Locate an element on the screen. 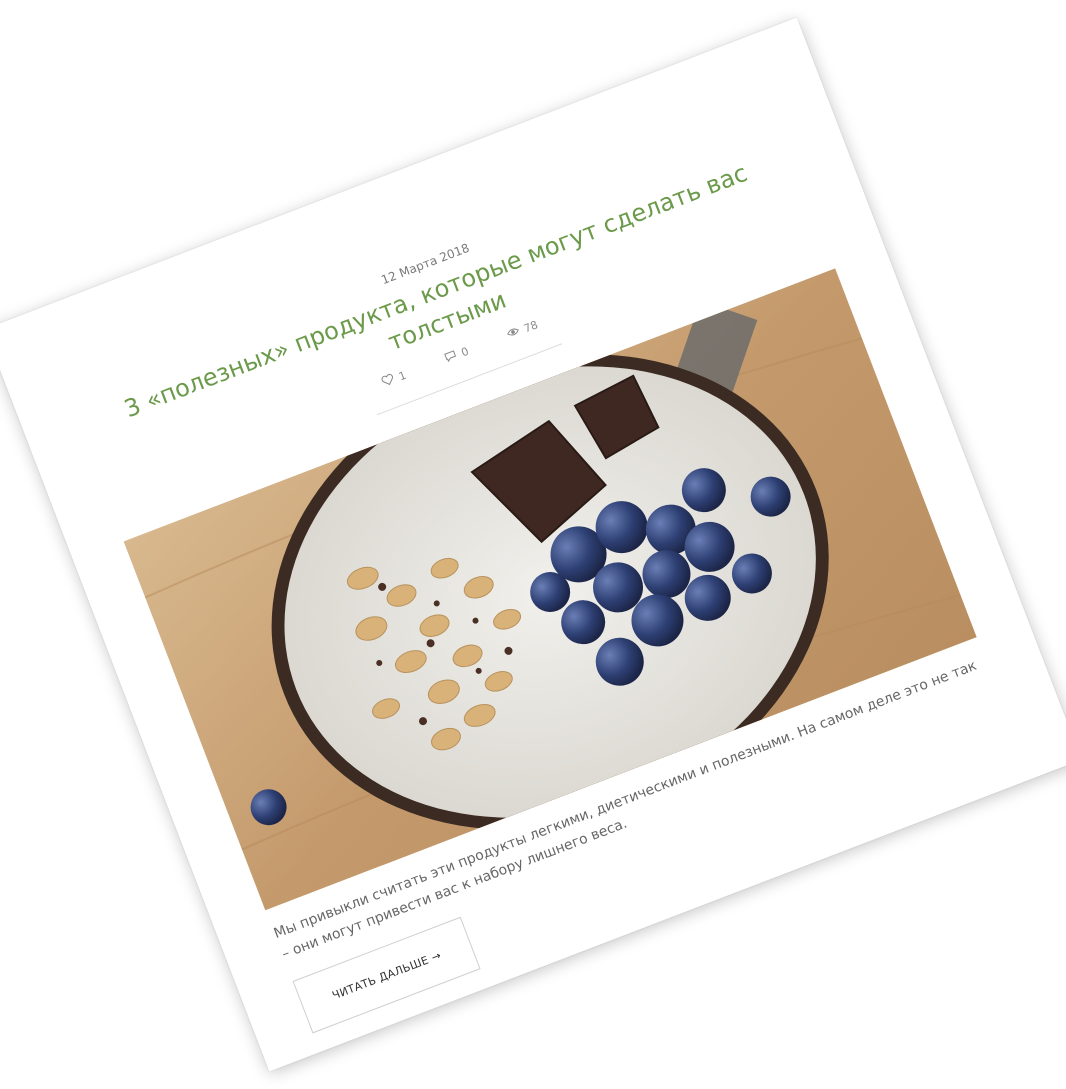 The width and height of the screenshot is (1066, 1089). views-count: 78 is located at coordinates (530, 327).